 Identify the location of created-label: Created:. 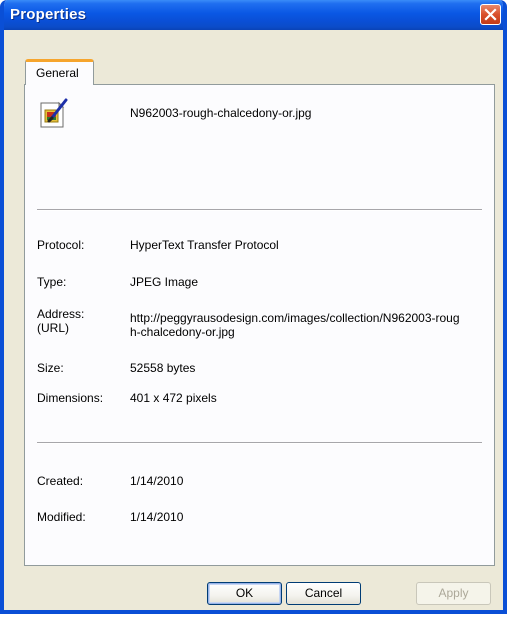
(60, 481).